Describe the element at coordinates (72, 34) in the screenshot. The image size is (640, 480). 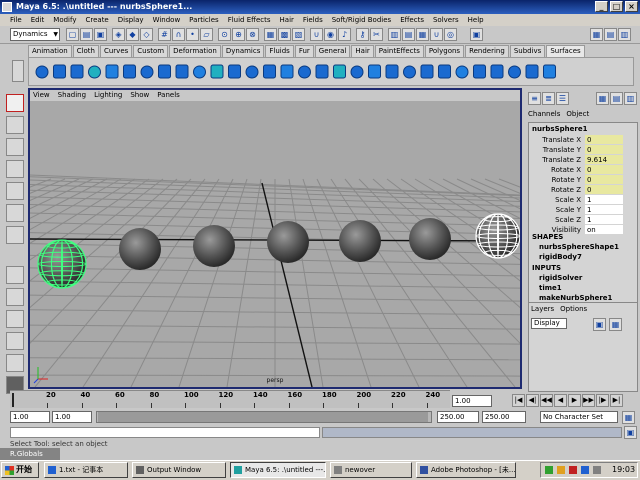
I see `new-scene-icon: ▢` at that location.